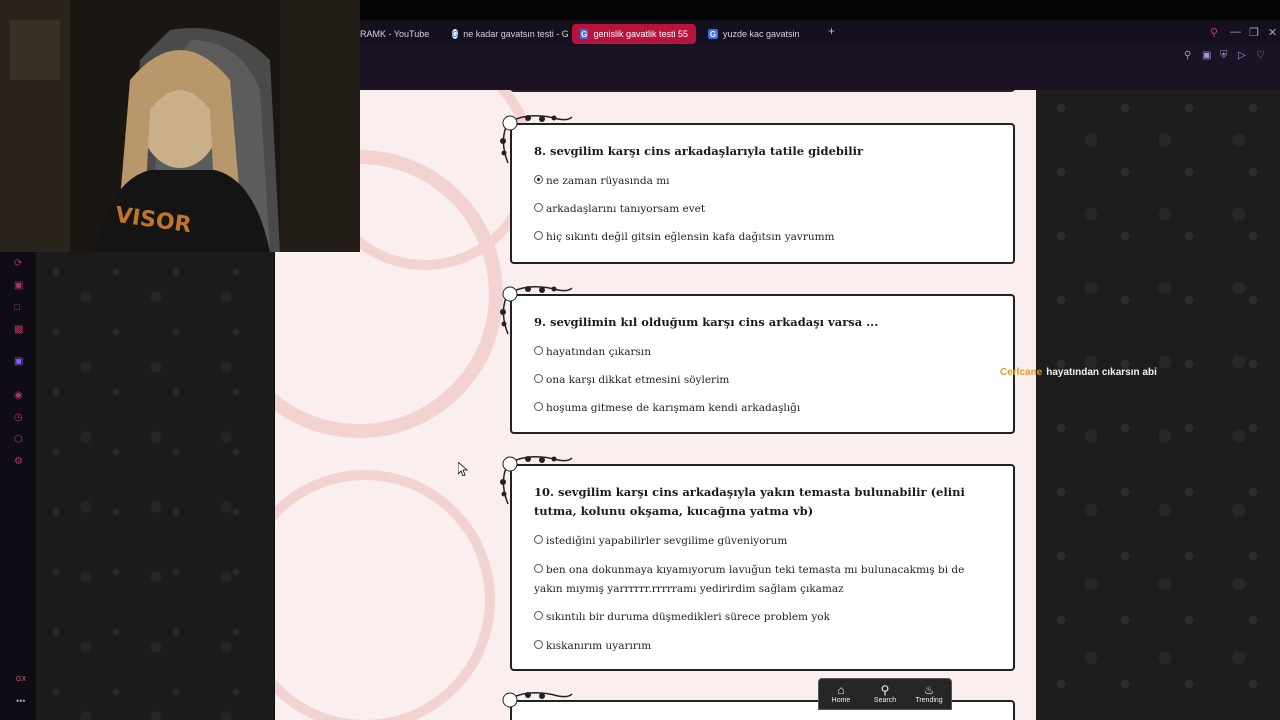  I want to click on trending-button: ♨ Trending, so click(929, 694).